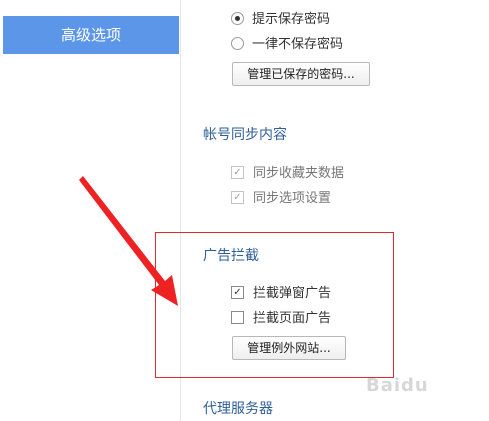  I want to click on annotation-arrow-icon, so click(128, 241).